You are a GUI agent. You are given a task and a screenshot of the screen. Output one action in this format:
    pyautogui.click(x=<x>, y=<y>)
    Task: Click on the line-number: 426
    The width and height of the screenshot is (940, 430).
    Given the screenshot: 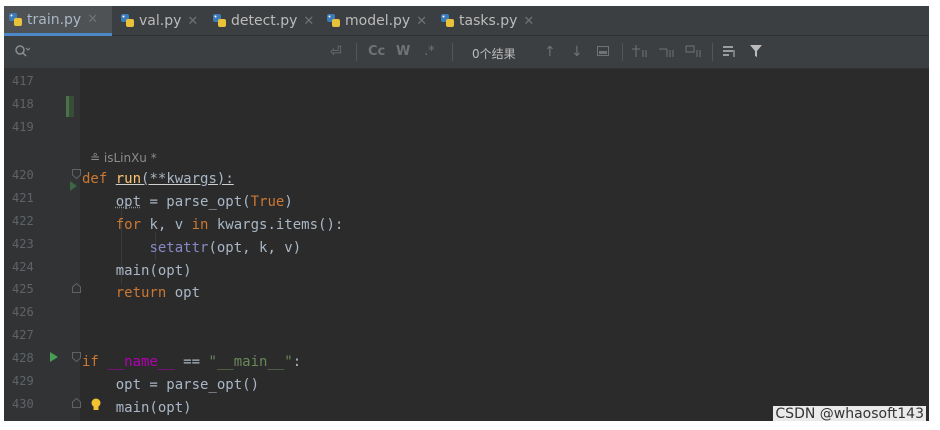 What is the action you would take?
    pyautogui.click(x=23, y=312)
    